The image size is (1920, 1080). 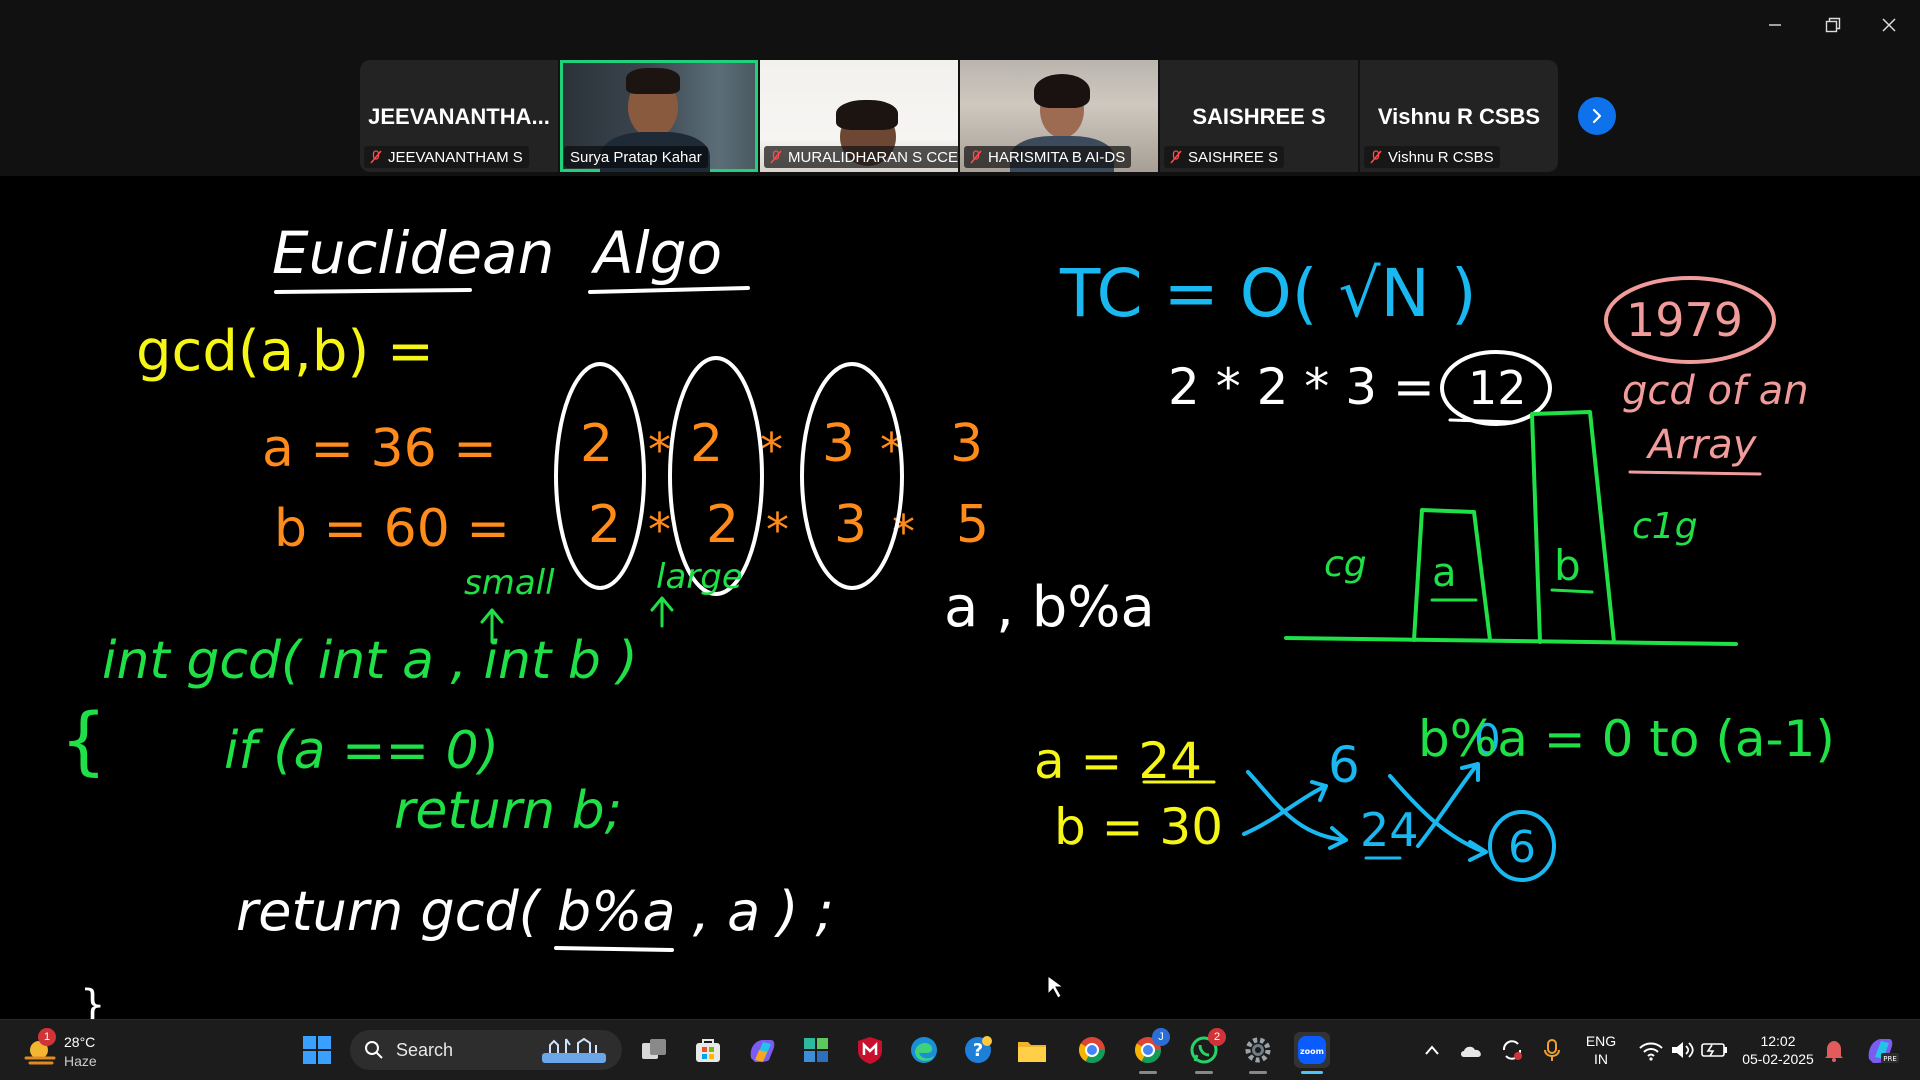 What do you see at coordinates (1882, 1050) in the screenshot?
I see `copilot-pre-icon: PRE` at bounding box center [1882, 1050].